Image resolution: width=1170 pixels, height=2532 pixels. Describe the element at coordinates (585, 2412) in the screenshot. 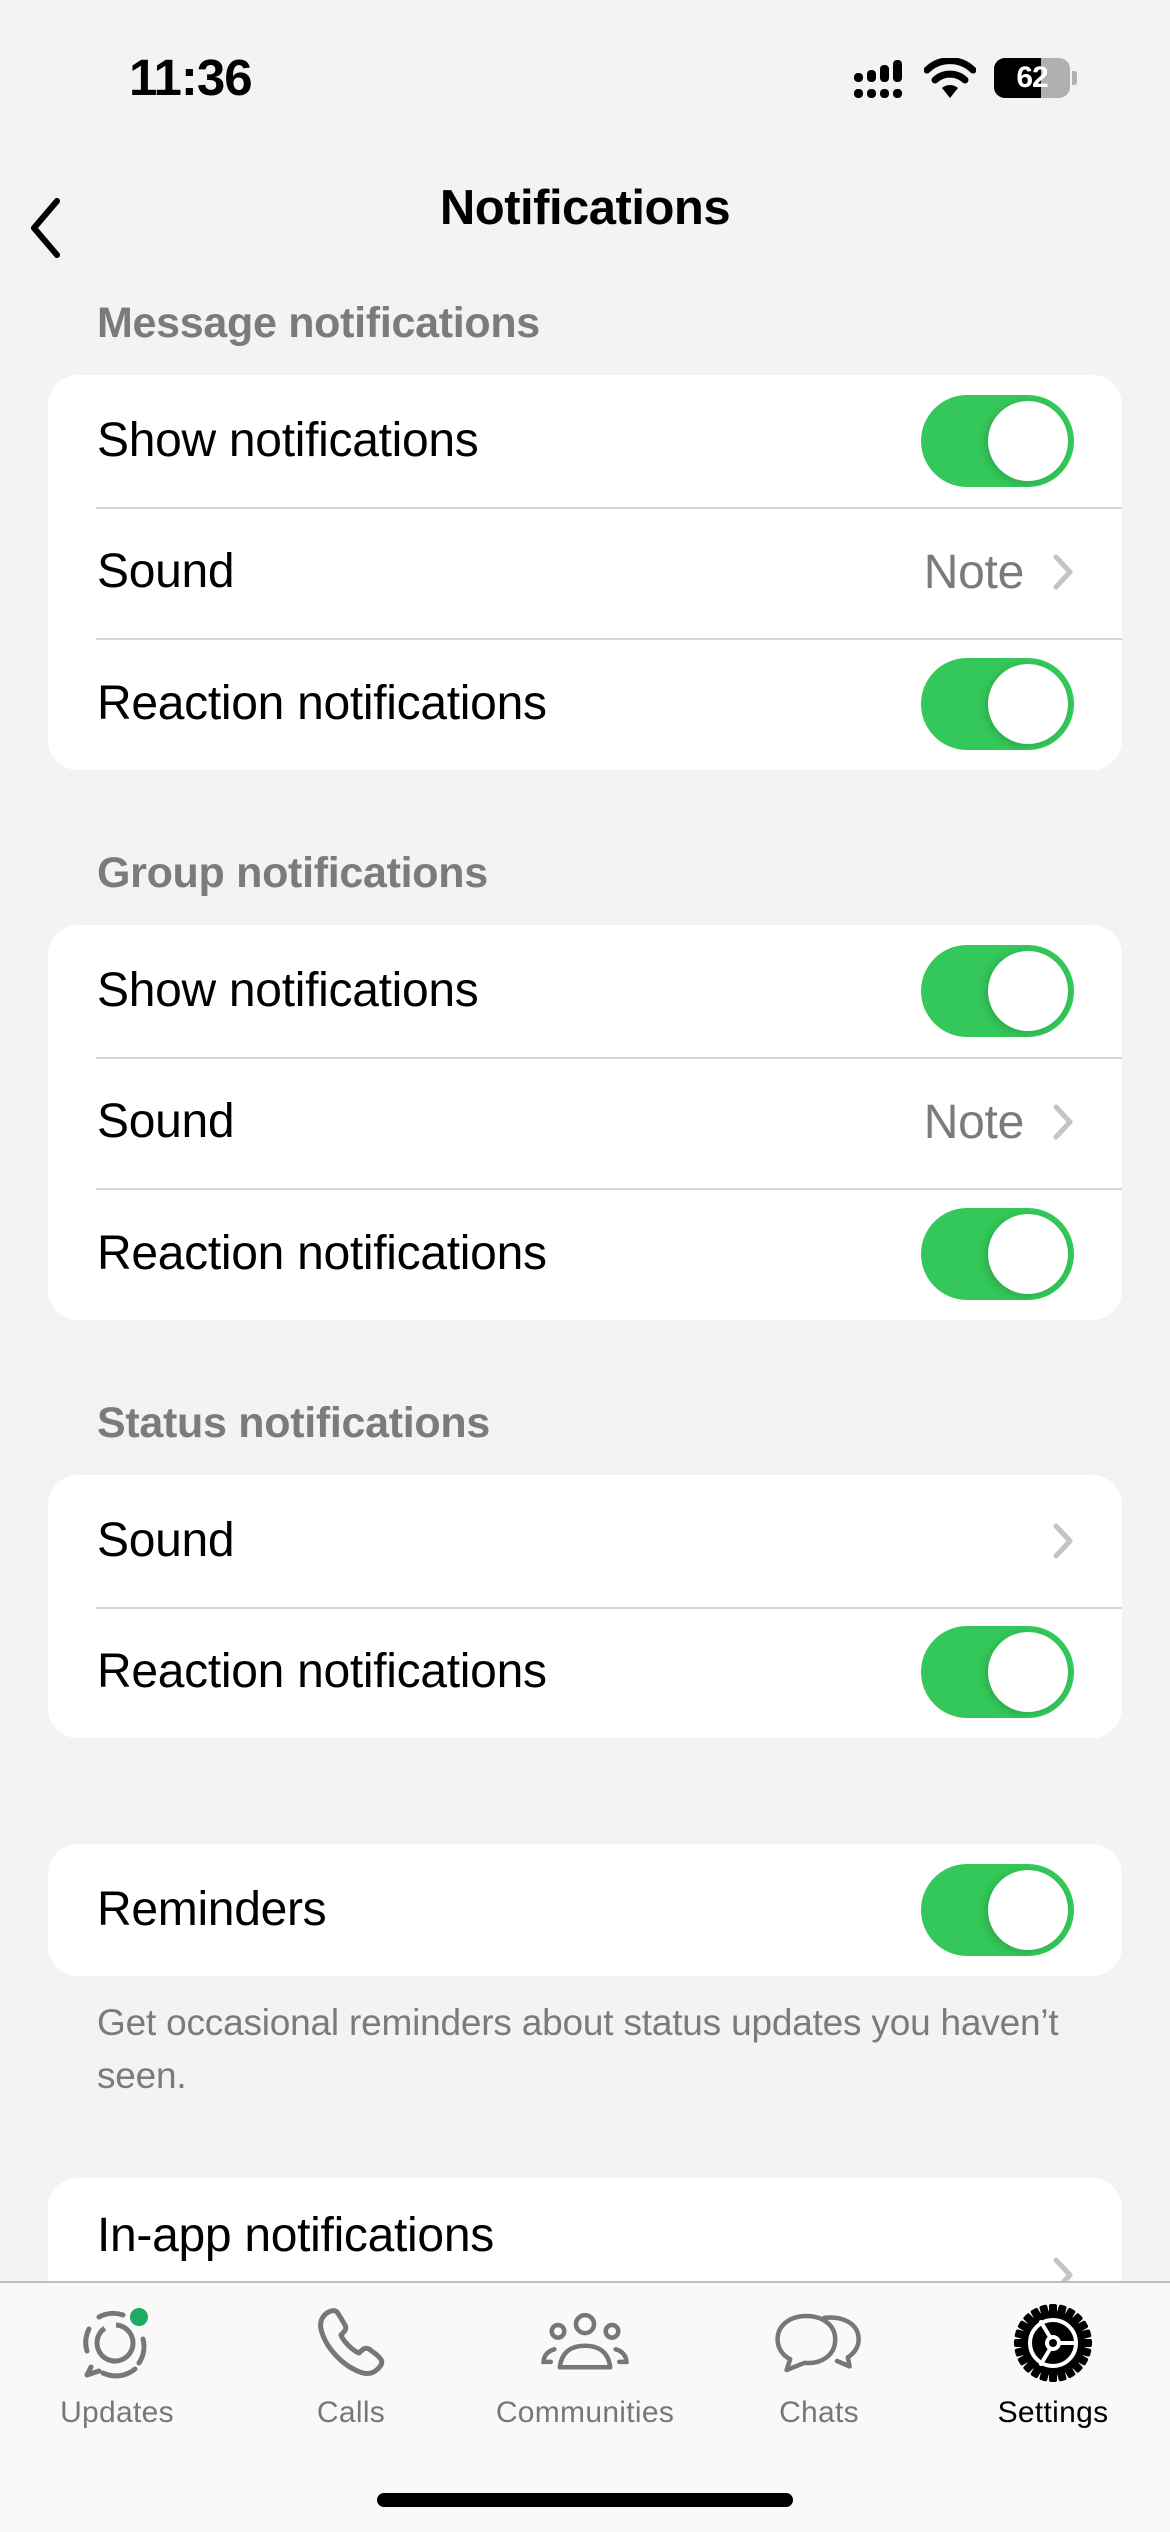

I see `tab-label: Communities` at that location.